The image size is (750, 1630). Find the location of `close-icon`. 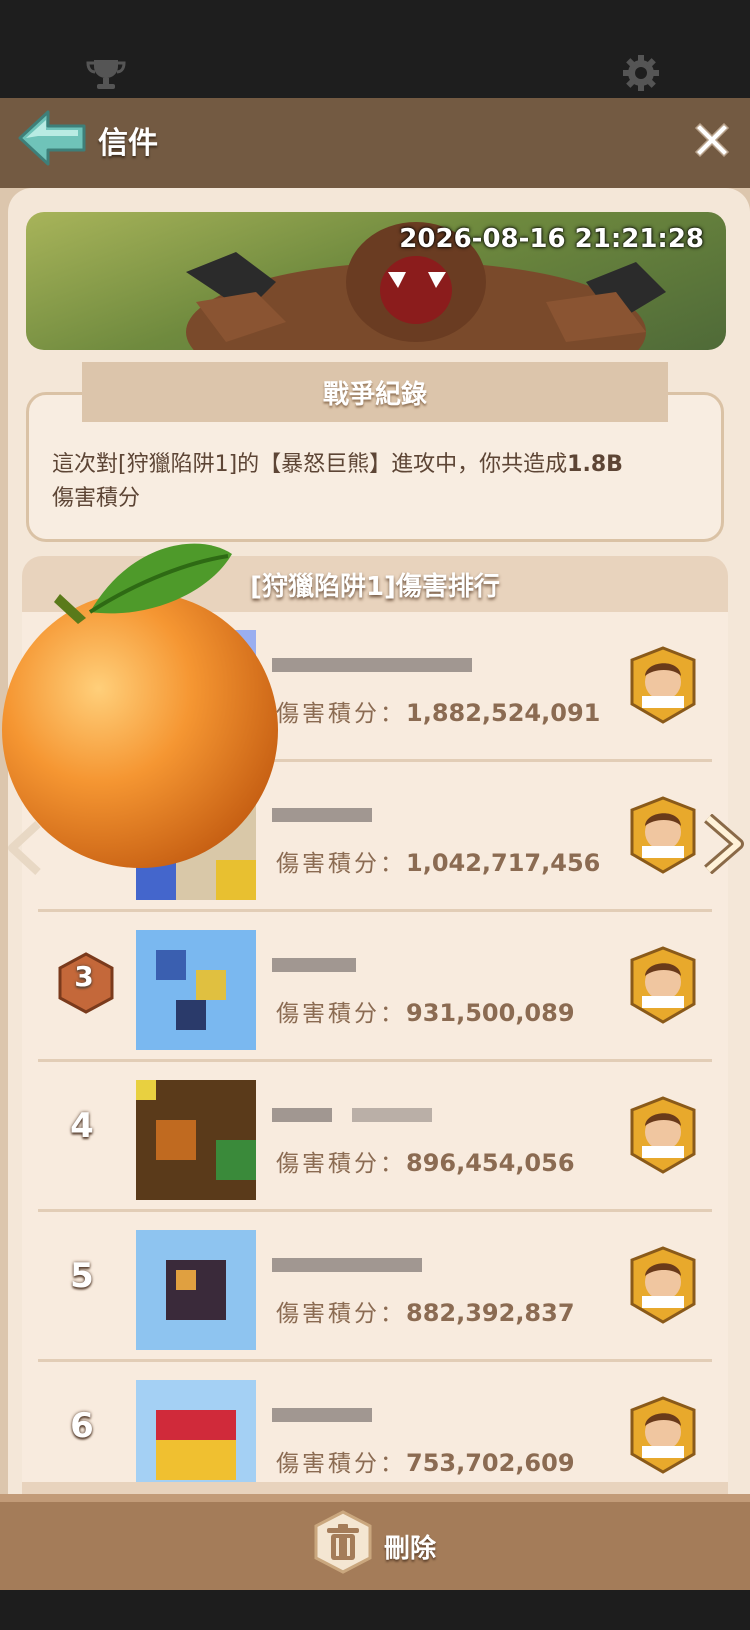

close-icon is located at coordinates (712, 140).